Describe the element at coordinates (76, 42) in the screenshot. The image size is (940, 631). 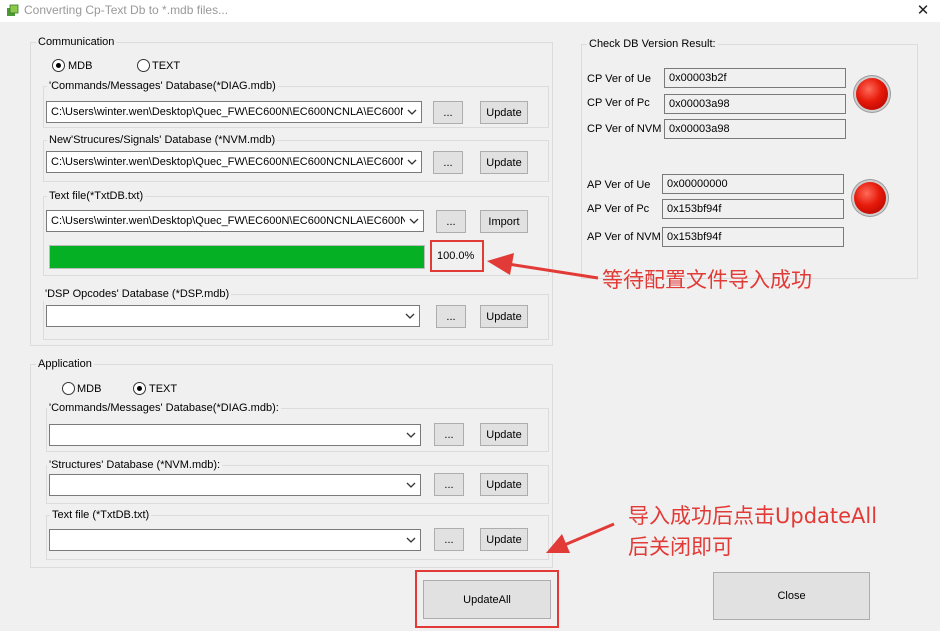
I see `communication-legend: Communication` at that location.